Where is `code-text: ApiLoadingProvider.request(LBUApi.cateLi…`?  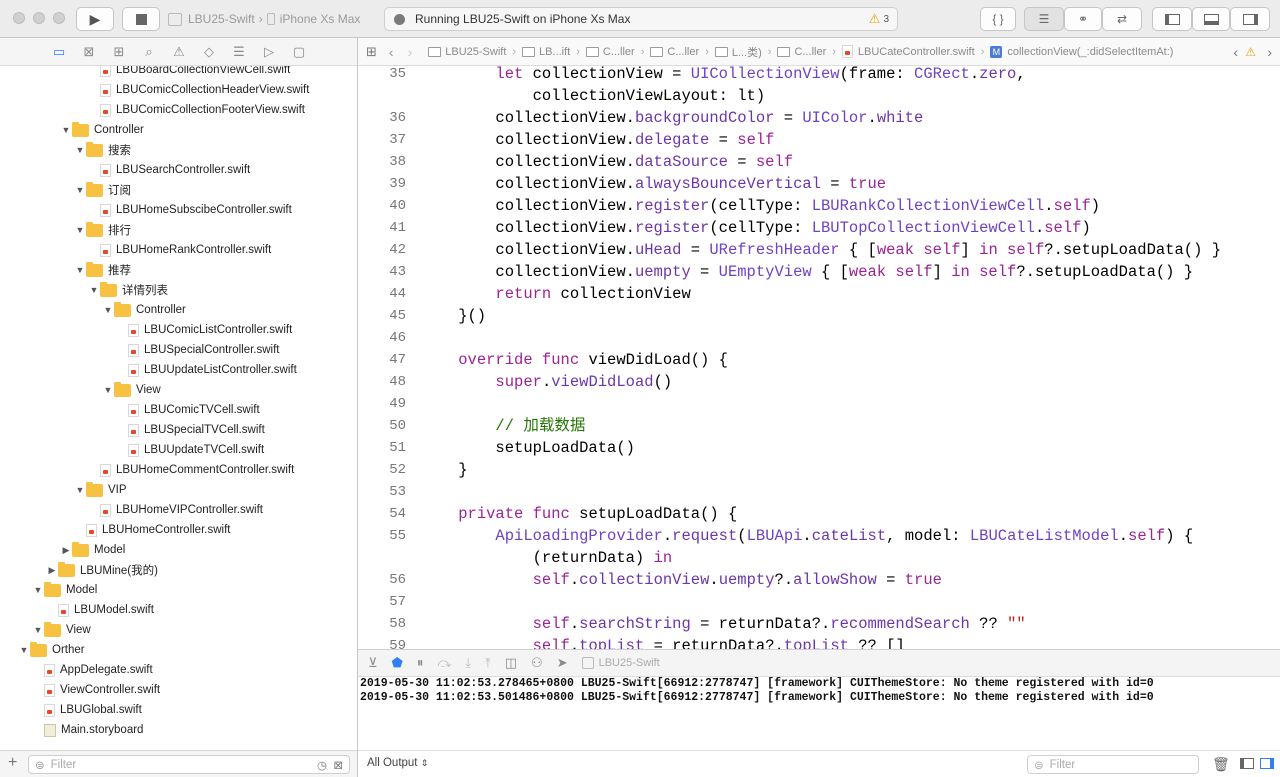
code-text: ApiLoadingProvider.request(LBUApi.cateLi… is located at coordinates (807, 536).